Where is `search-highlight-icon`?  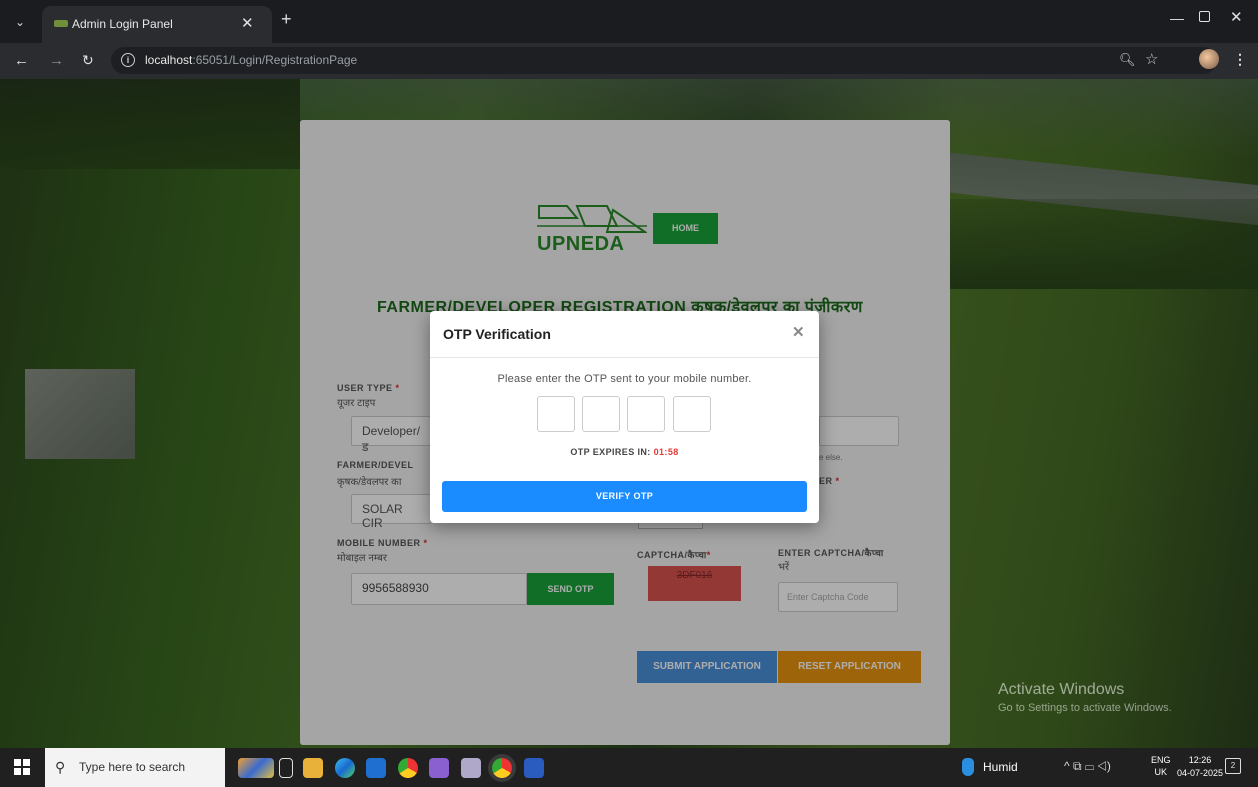
search-highlight-icon is located at coordinates (256, 768).